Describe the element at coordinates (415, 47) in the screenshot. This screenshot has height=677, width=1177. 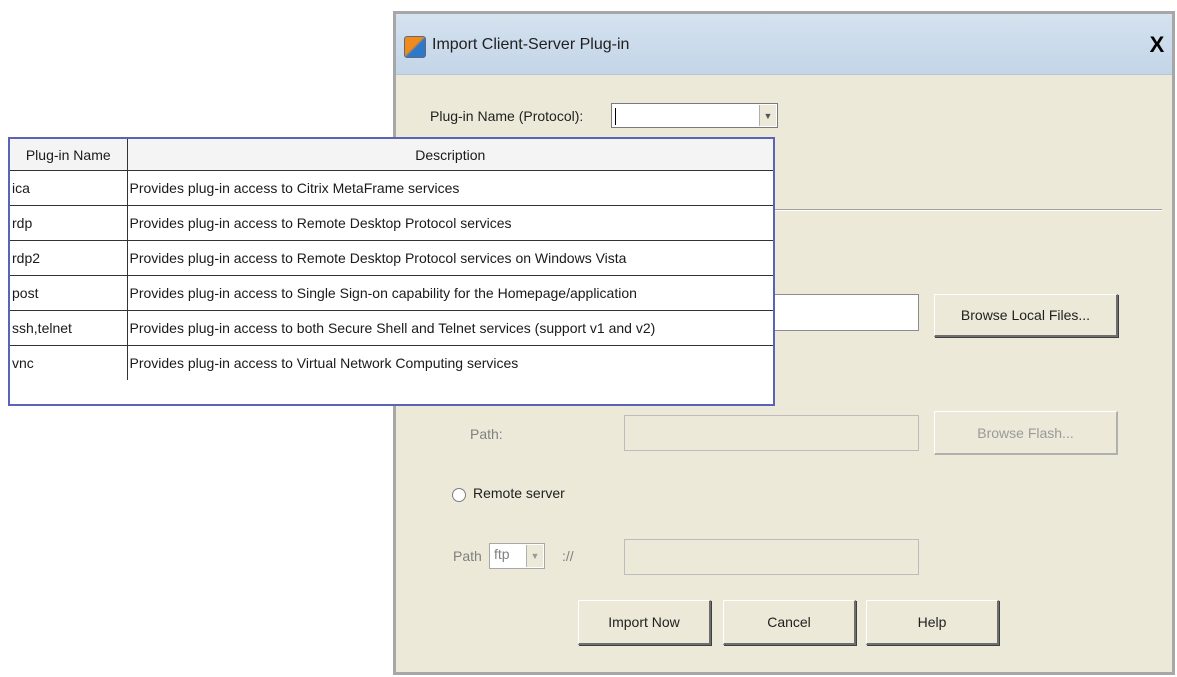
I see `plugin-app-icon` at that location.